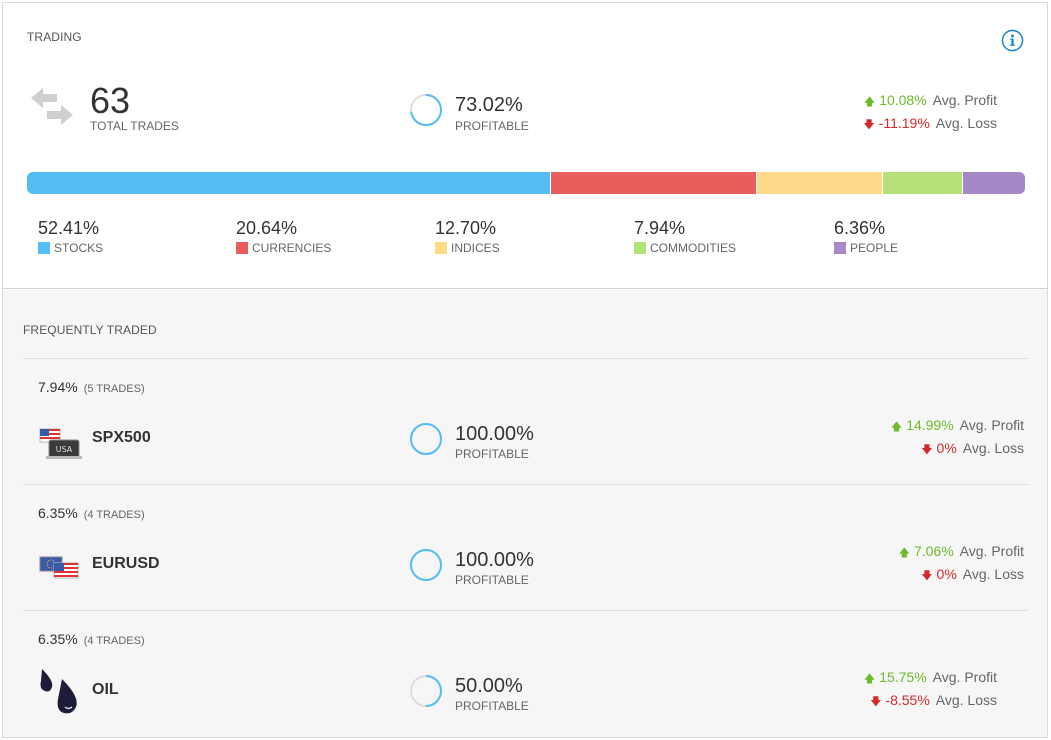 This screenshot has width=1051, height=740. I want to click on legend-label: PEOPLE, so click(866, 248).